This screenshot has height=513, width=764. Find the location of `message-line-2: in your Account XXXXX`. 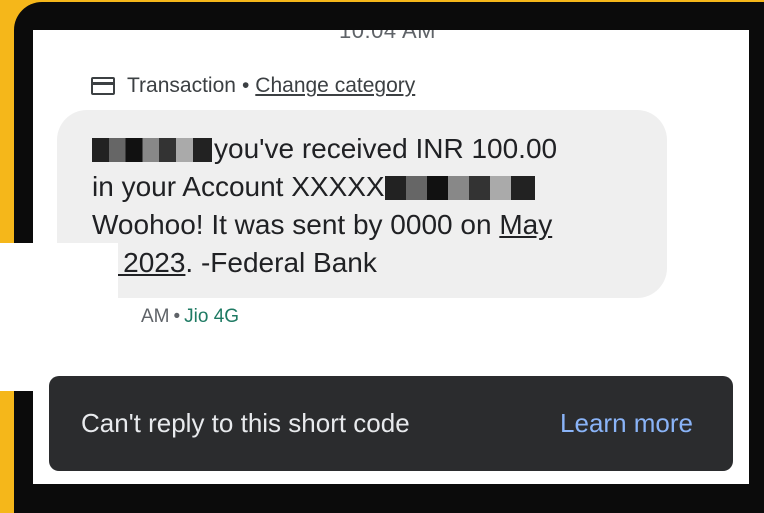

message-line-2: in your Account XXXXX is located at coordinates (324, 187).